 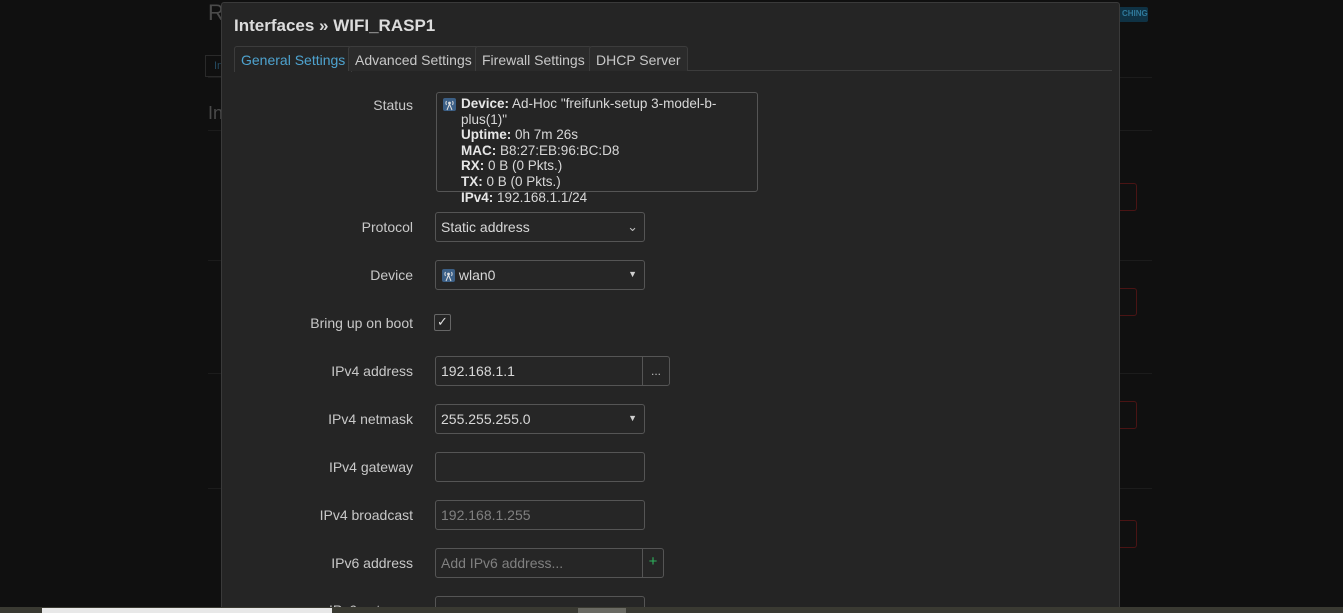 What do you see at coordinates (539, 371) in the screenshot?
I see `ipv4-address-input: 192.168.1.1` at bounding box center [539, 371].